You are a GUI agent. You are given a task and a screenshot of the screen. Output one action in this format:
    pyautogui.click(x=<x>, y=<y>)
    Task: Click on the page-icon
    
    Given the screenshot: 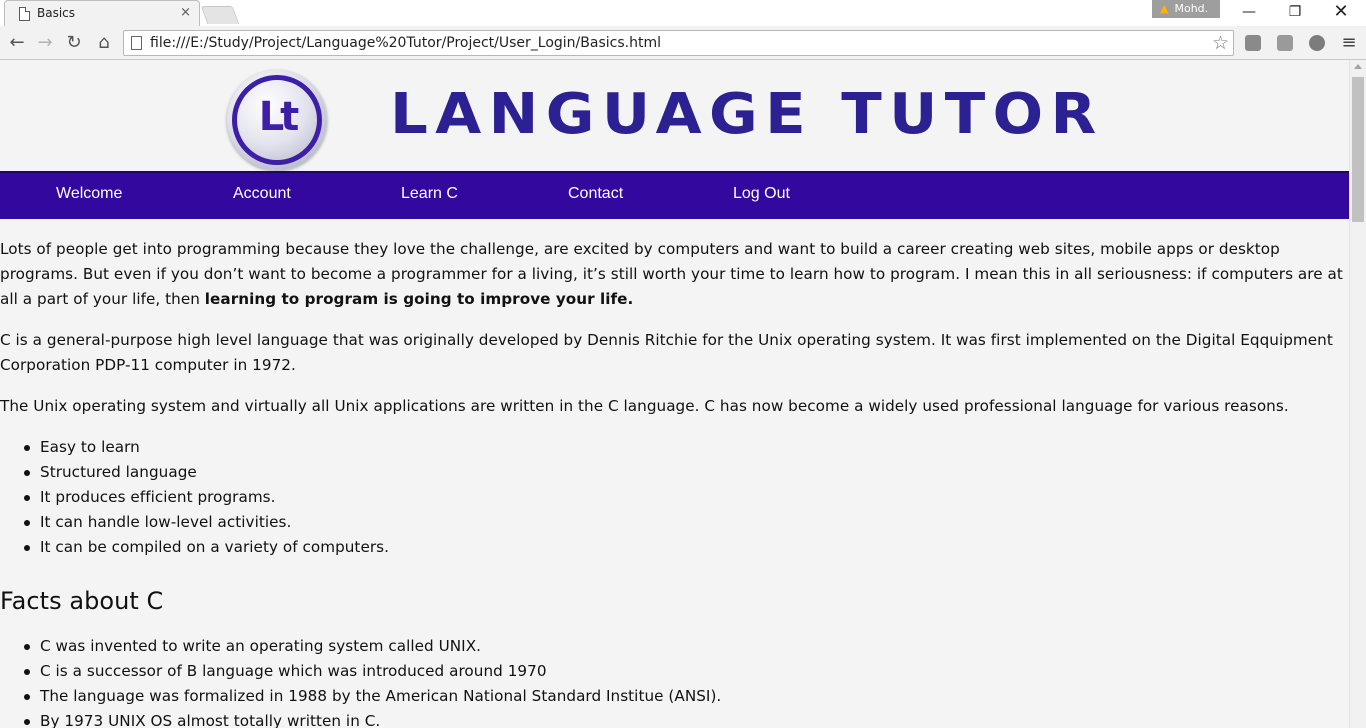 What is the action you would take?
    pyautogui.click(x=136, y=43)
    